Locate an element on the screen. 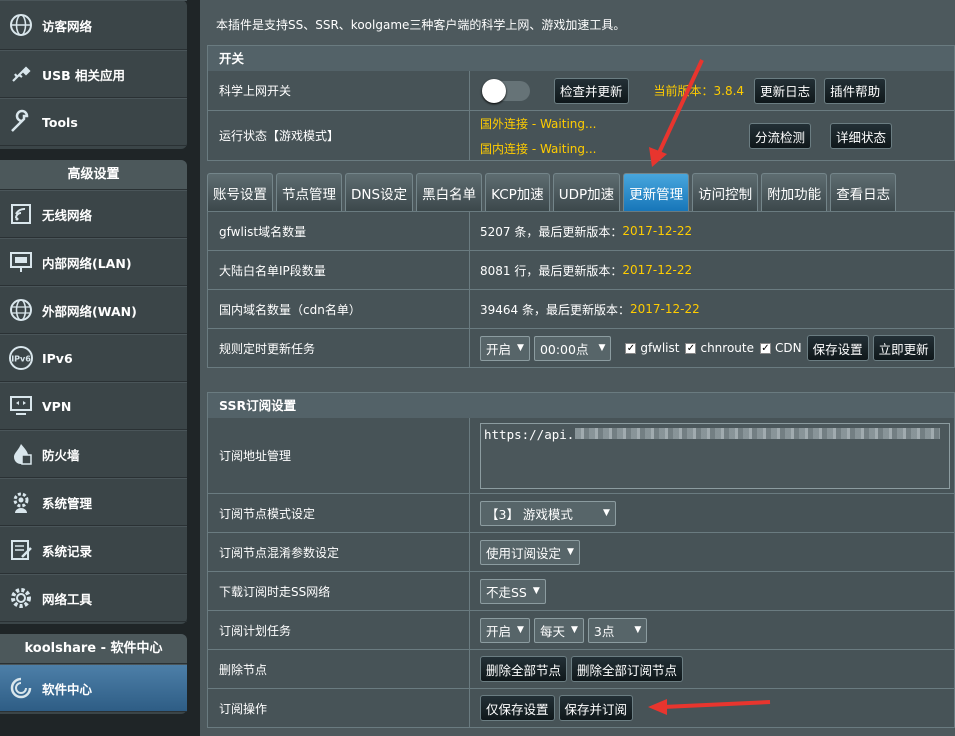 The width and height of the screenshot is (955, 736). sub-via-ss-select: 不走SS ▼ is located at coordinates (513, 591).